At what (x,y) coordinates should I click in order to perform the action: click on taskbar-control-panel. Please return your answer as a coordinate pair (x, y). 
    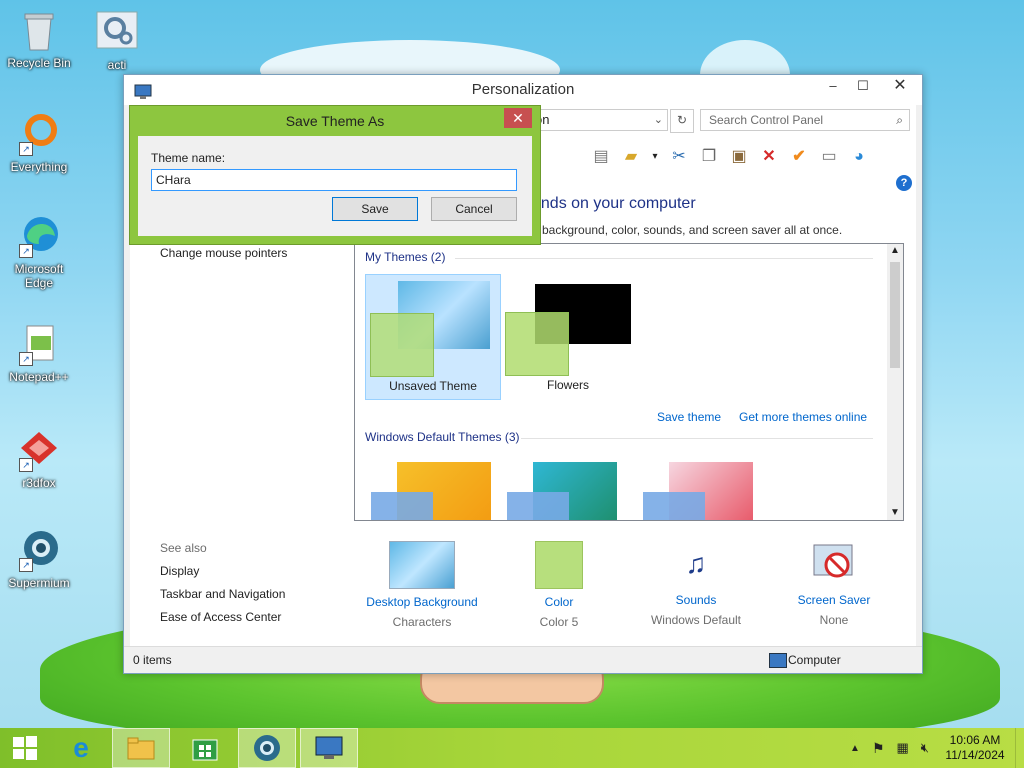
    Looking at the image, I should click on (329, 748).